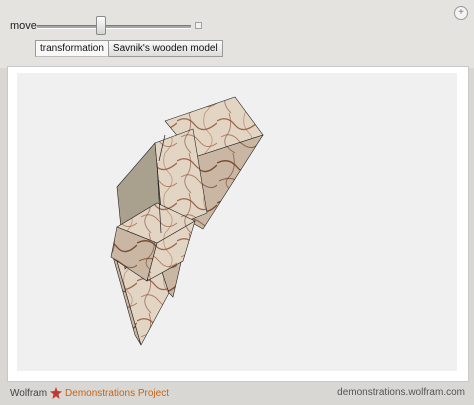  What do you see at coordinates (56, 393) in the screenshot?
I see `spikey-icon` at bounding box center [56, 393].